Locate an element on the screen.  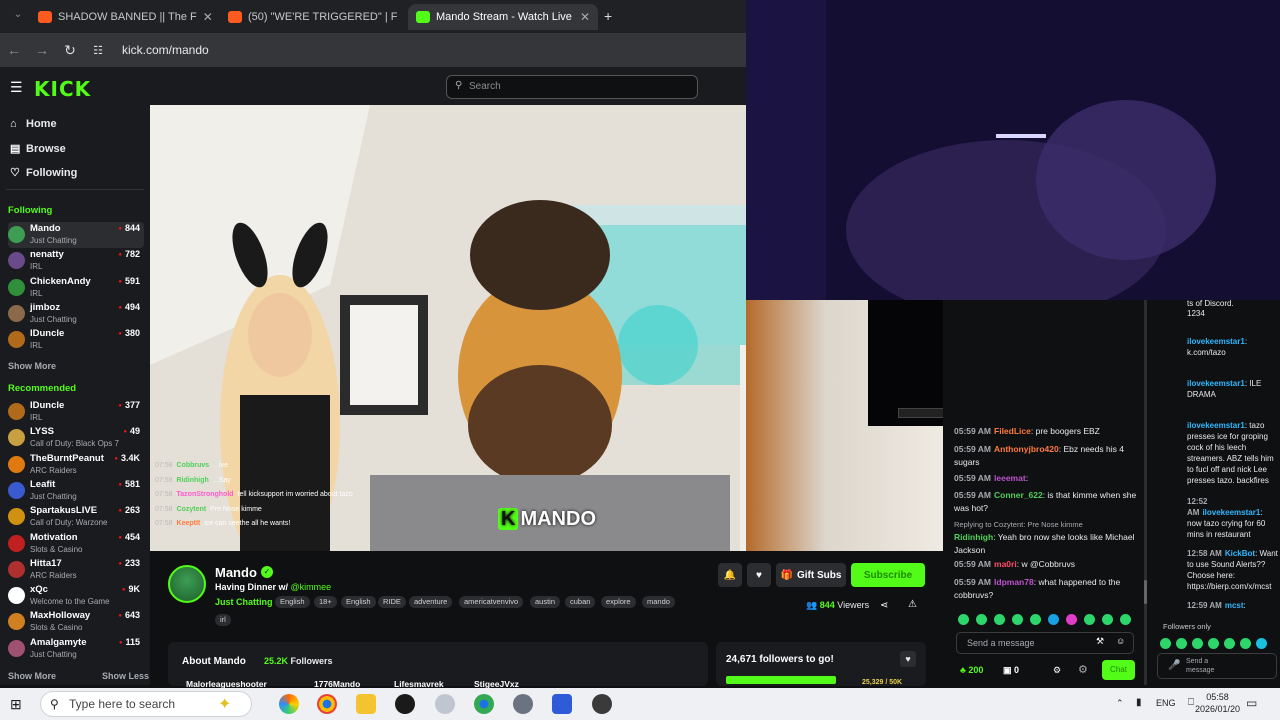
sidebar-channel-theburntpeanut: TheBurntPeanutARC Raiders 3.4K is located at coordinates (76, 465).